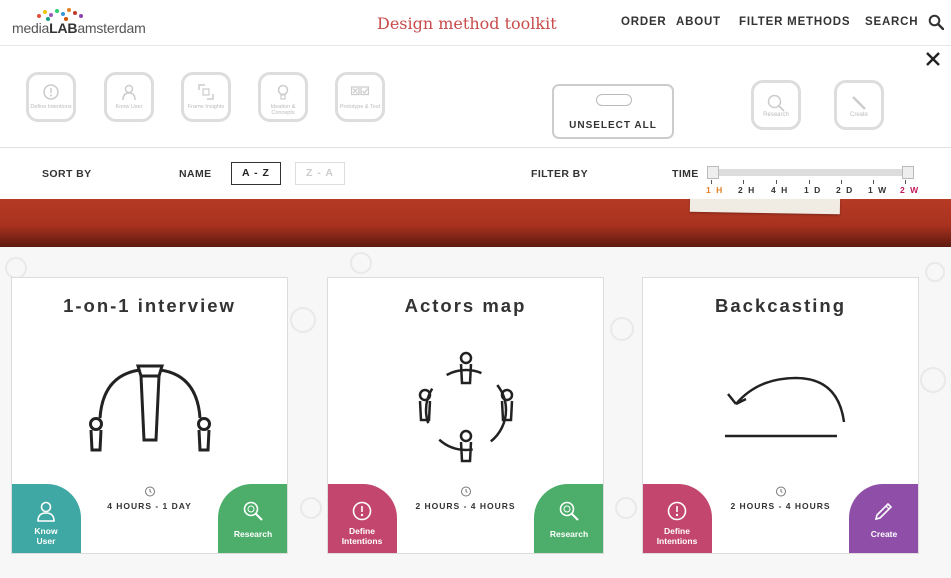  I want to click on category-ideation-concepts: Ideation & Concepts, so click(283, 97).